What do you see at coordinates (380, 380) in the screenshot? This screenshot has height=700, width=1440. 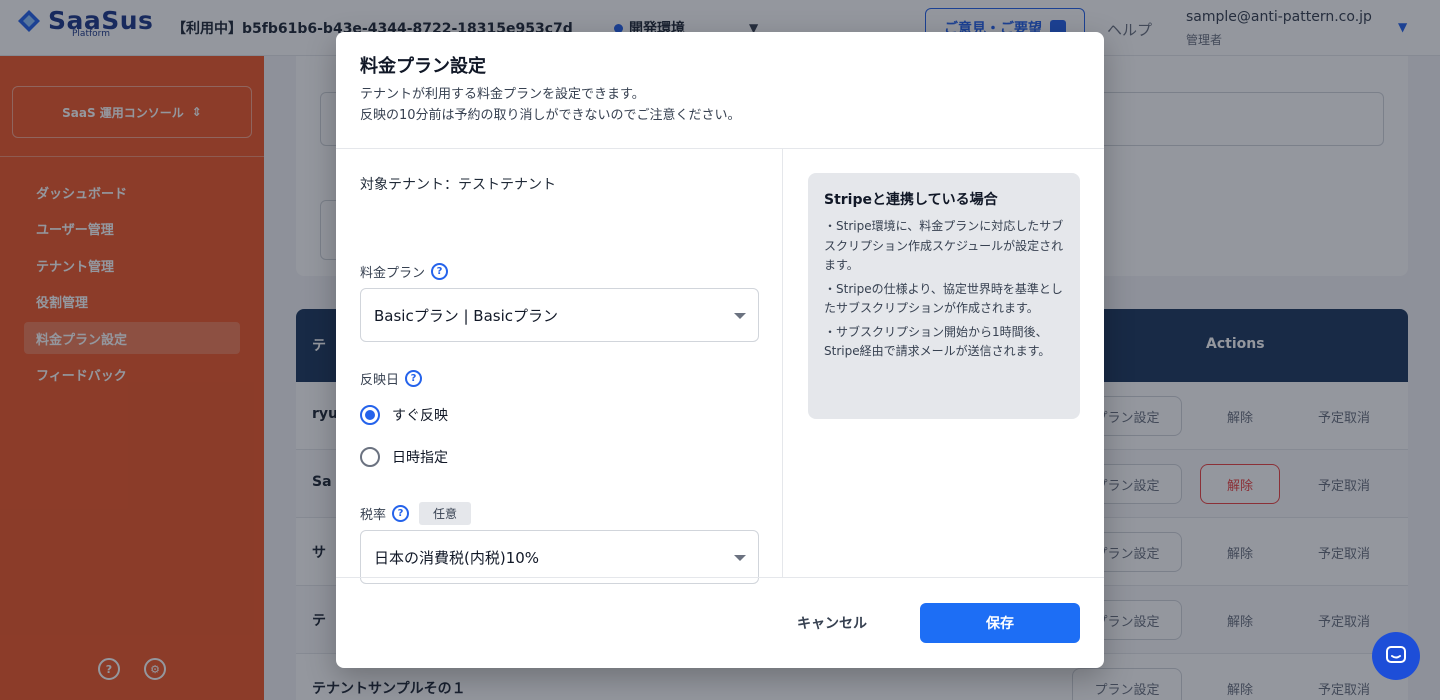 I see `effective-date-label-text: 反映日` at bounding box center [380, 380].